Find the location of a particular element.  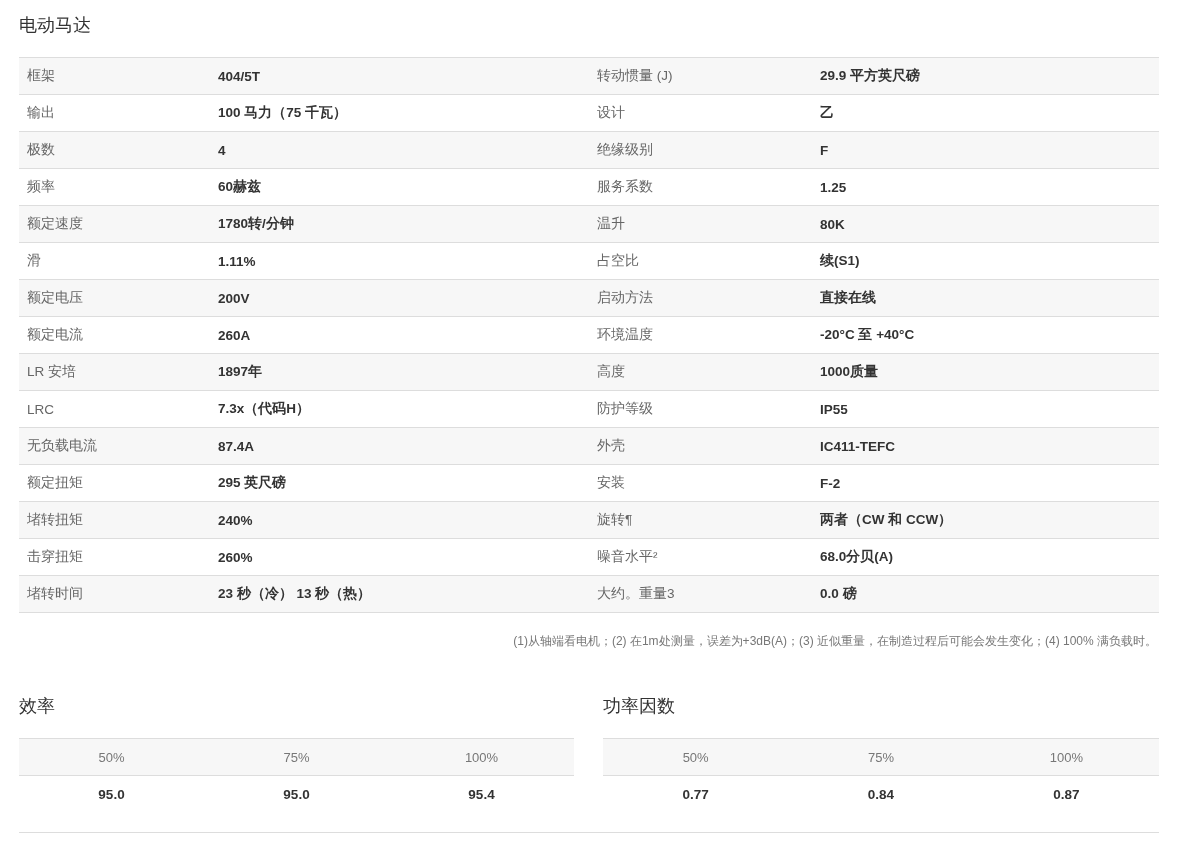

table-cell-text: 0.84 is located at coordinates (881, 794).